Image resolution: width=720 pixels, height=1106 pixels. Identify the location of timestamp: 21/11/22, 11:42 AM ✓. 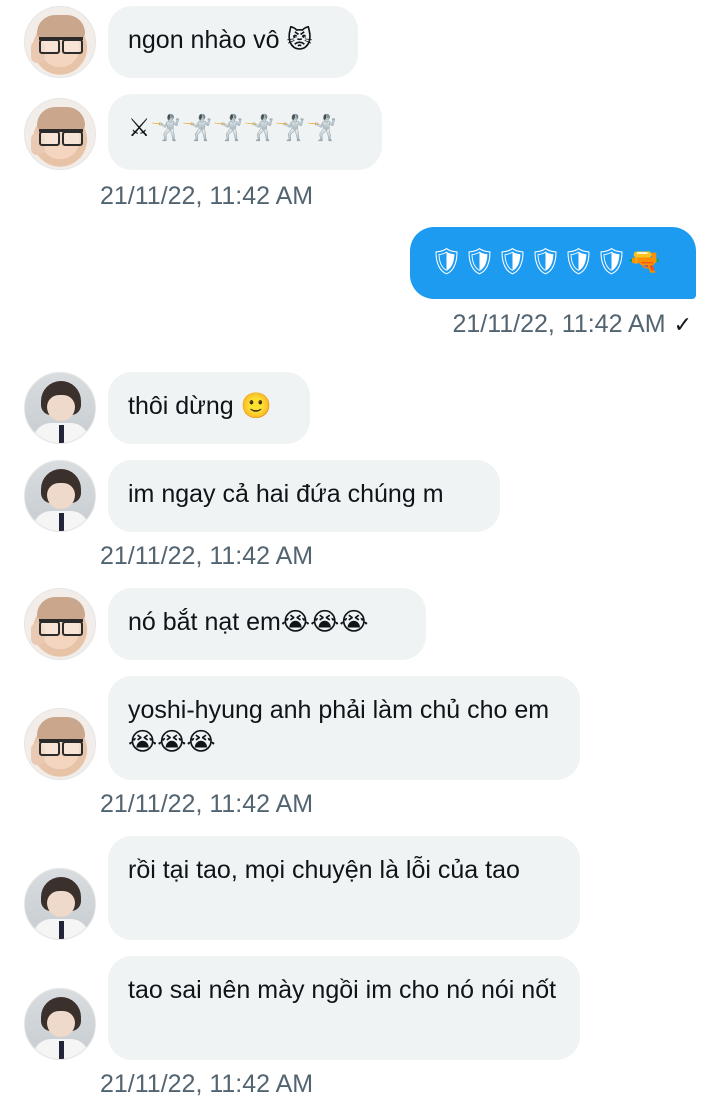
(572, 324).